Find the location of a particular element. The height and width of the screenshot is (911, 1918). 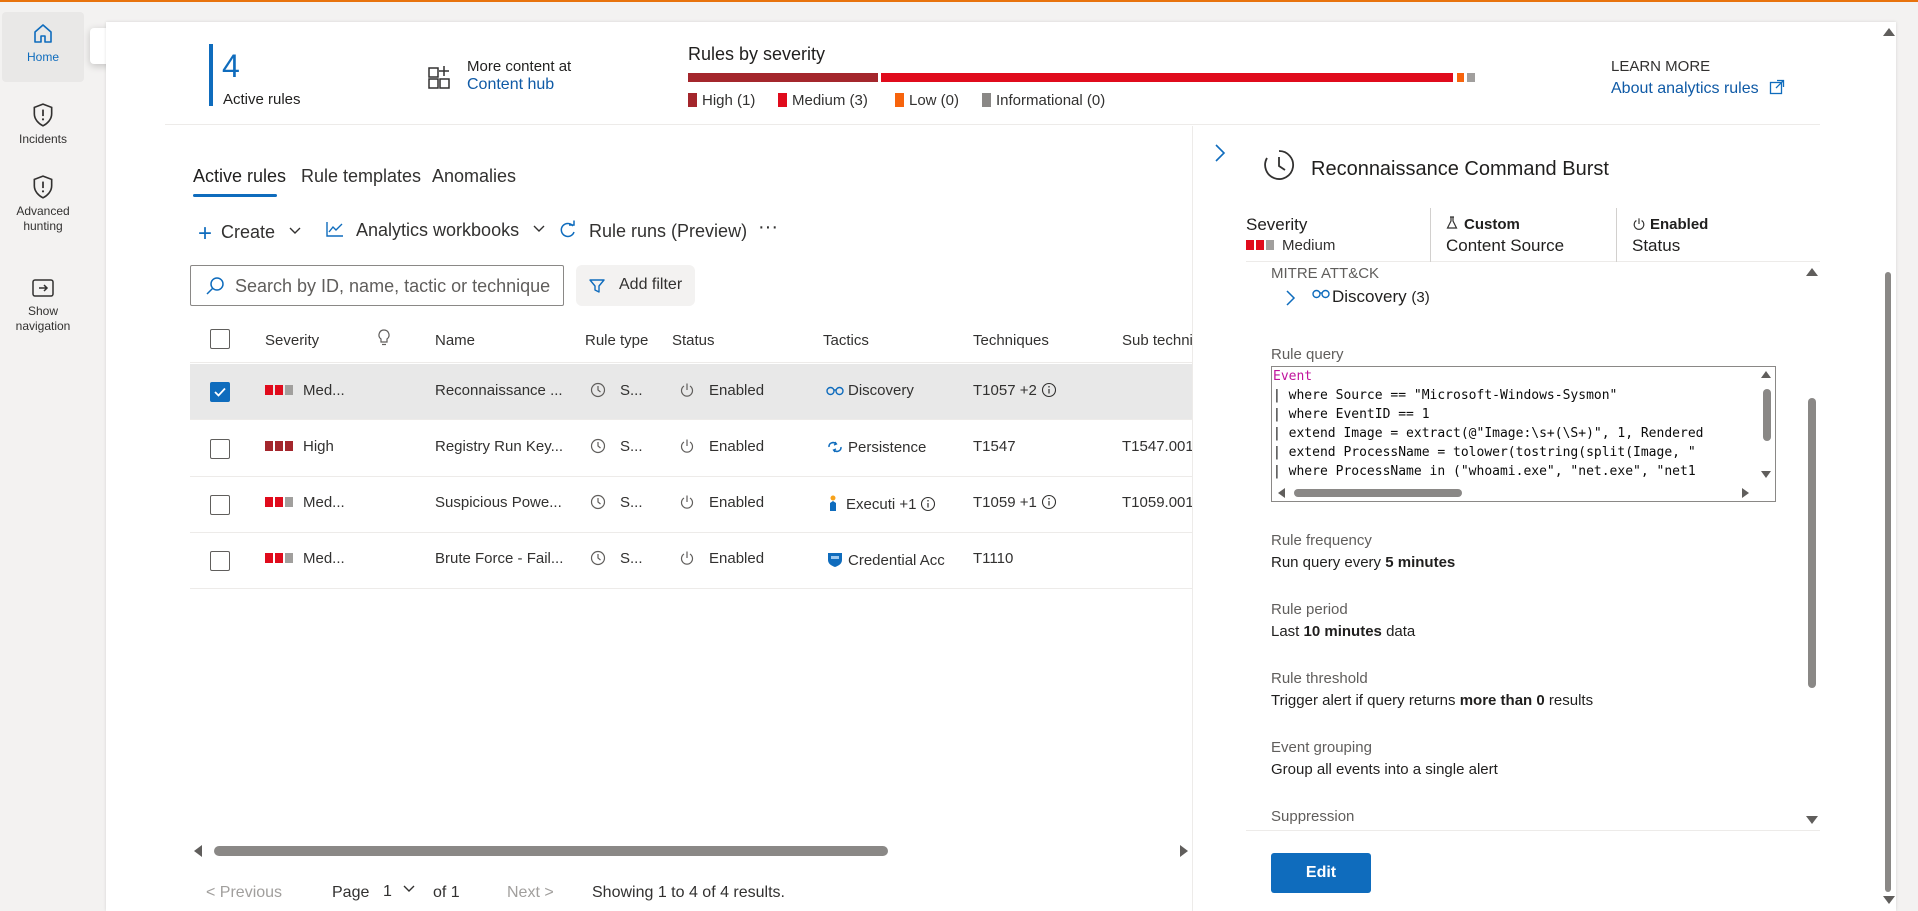

panel-vertical-scrollbar is located at coordinates (1812, 548).